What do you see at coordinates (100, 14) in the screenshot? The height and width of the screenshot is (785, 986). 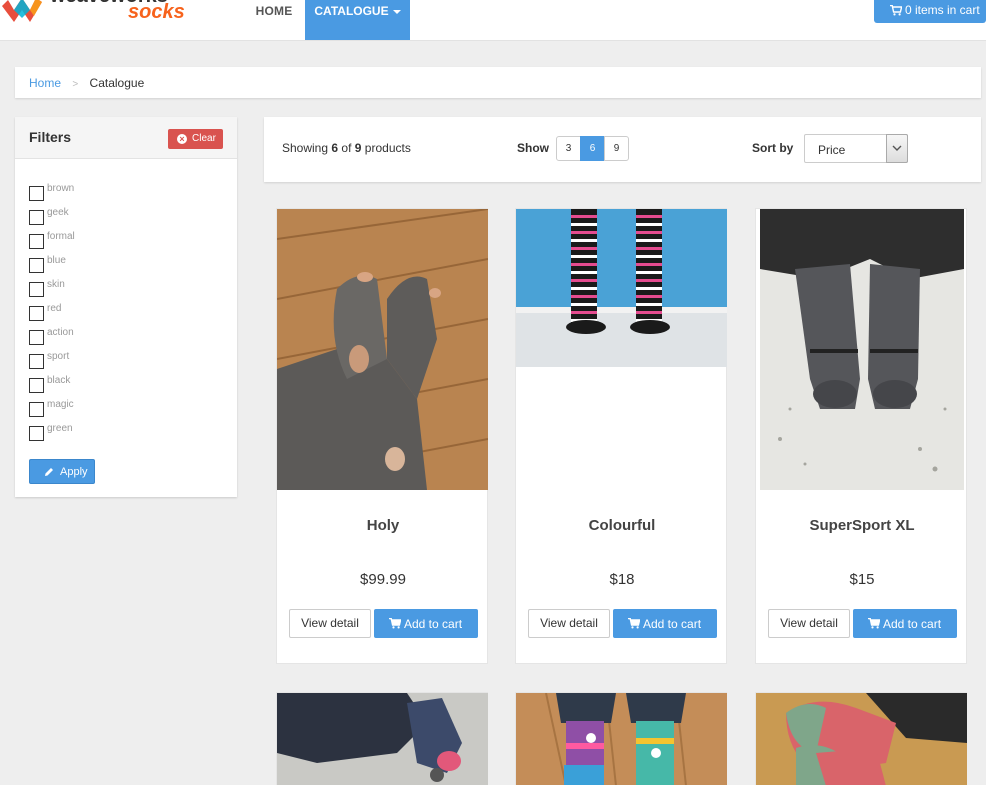 I see `weaveworks-logo: weaveworks socks` at bounding box center [100, 14].